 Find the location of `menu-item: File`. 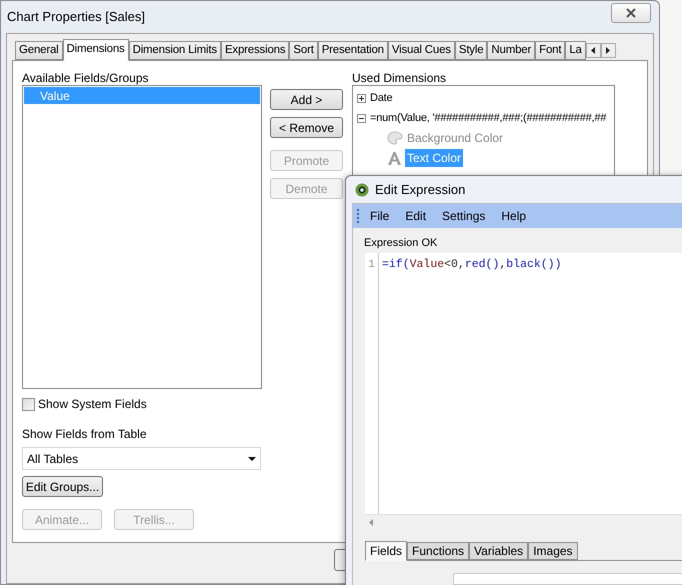

menu-item: File is located at coordinates (380, 216).